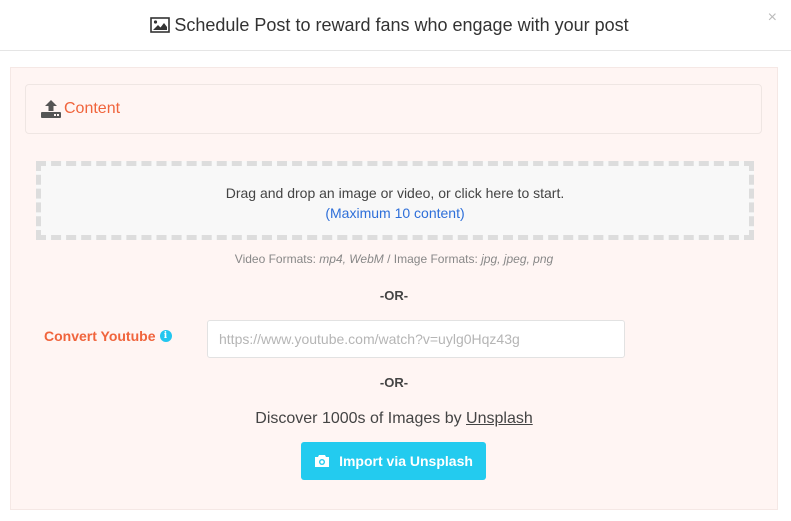 The height and width of the screenshot is (521, 791). Describe the element at coordinates (499, 418) in the screenshot. I see `unsplash-link: Unsplash` at that location.